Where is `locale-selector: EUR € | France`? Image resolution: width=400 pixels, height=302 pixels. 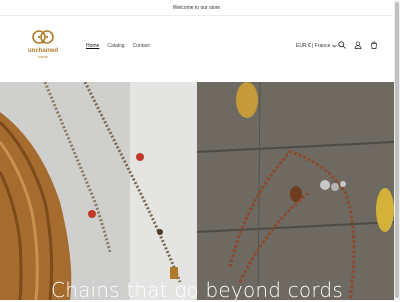
locale-selector: EUR € | France is located at coordinates (317, 46).